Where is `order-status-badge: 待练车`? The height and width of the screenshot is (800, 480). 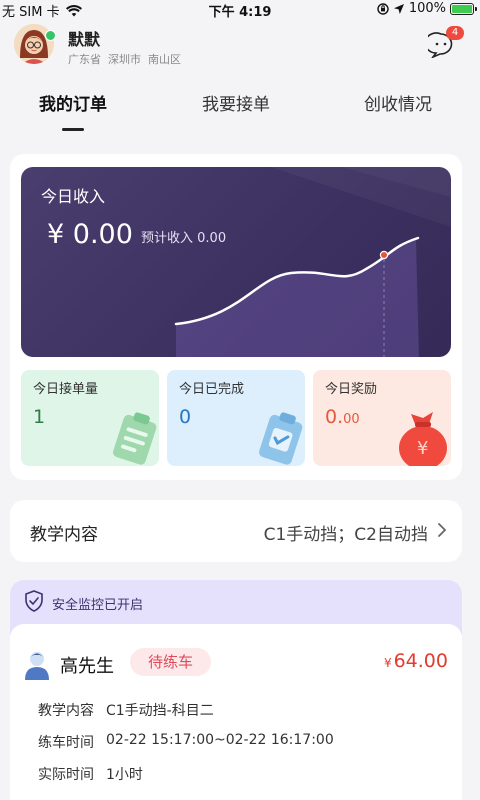
order-status-badge: 待练车 is located at coordinates (171, 662).